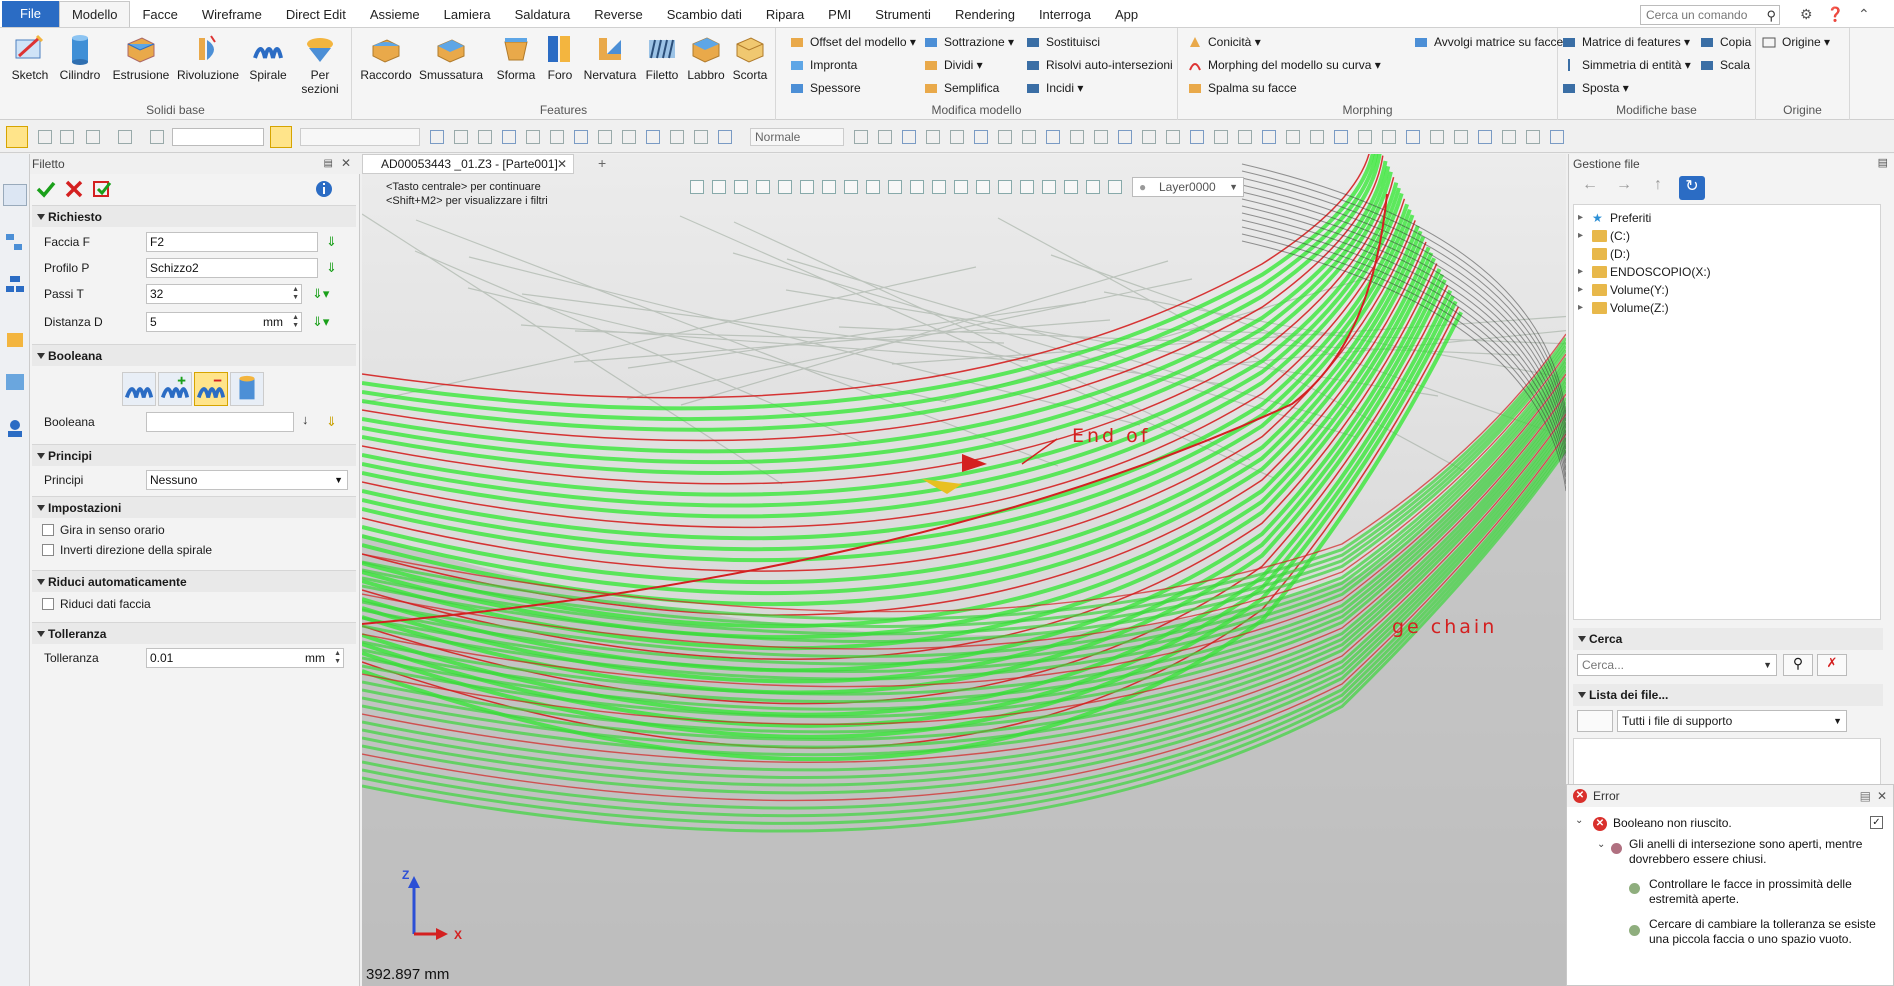  I want to click on assembly-tab-icon, so click(15, 242).